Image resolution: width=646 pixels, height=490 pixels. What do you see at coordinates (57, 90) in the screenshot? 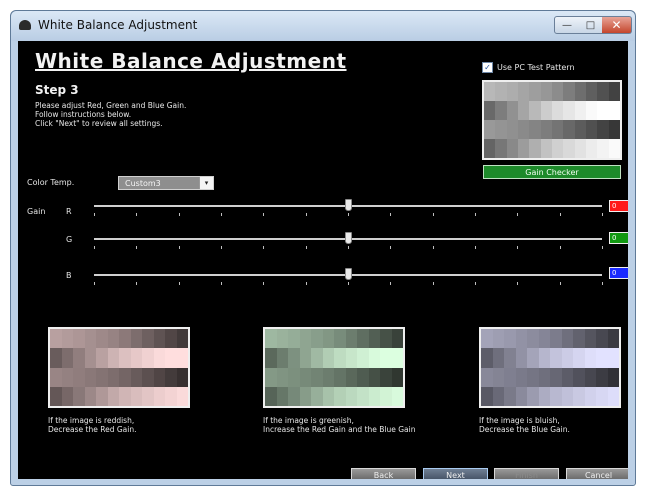
I see `step-label: Step 3` at bounding box center [57, 90].